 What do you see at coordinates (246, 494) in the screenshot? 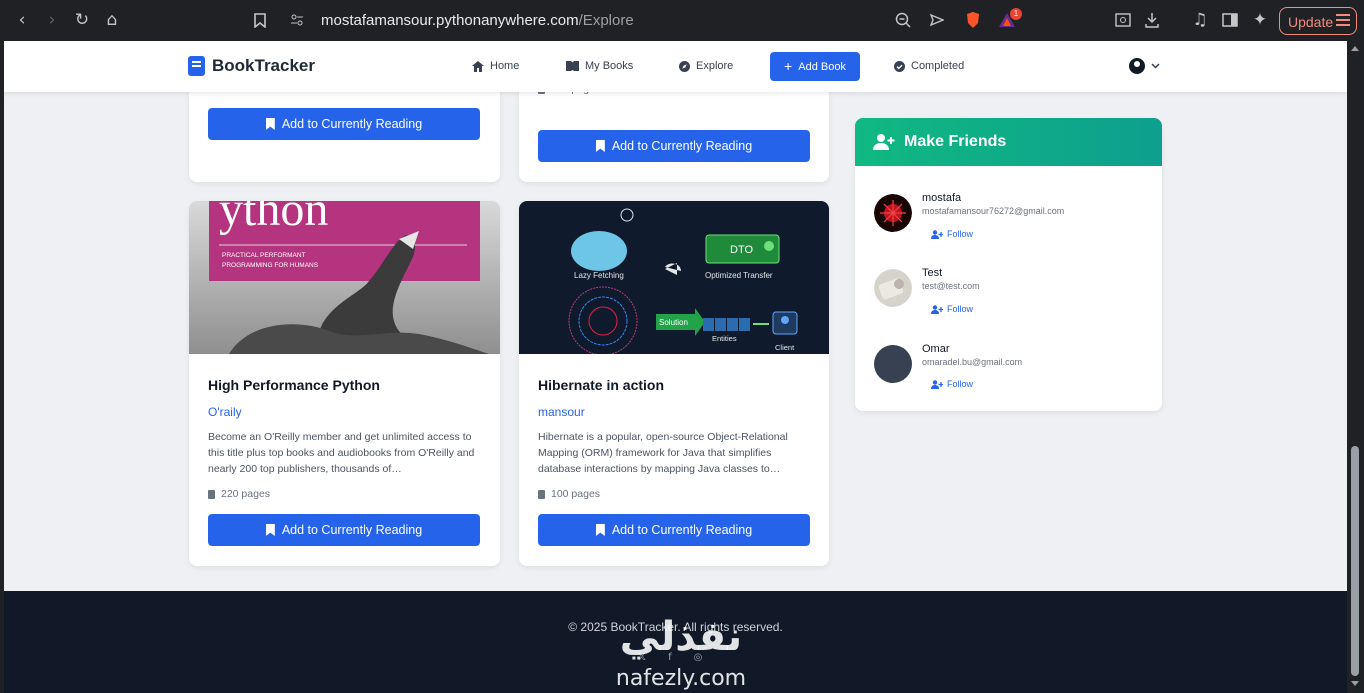
I see `pages-label: 220 pages` at bounding box center [246, 494].